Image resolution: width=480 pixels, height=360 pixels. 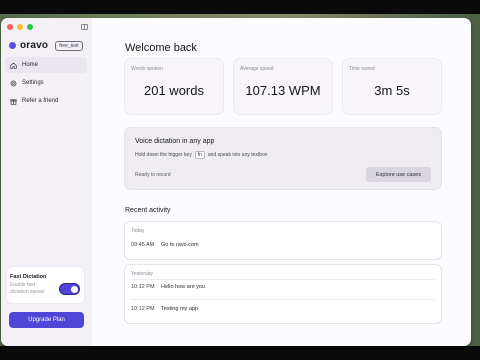 I want to click on sidebar-item-home: Home, so click(x=46, y=65).